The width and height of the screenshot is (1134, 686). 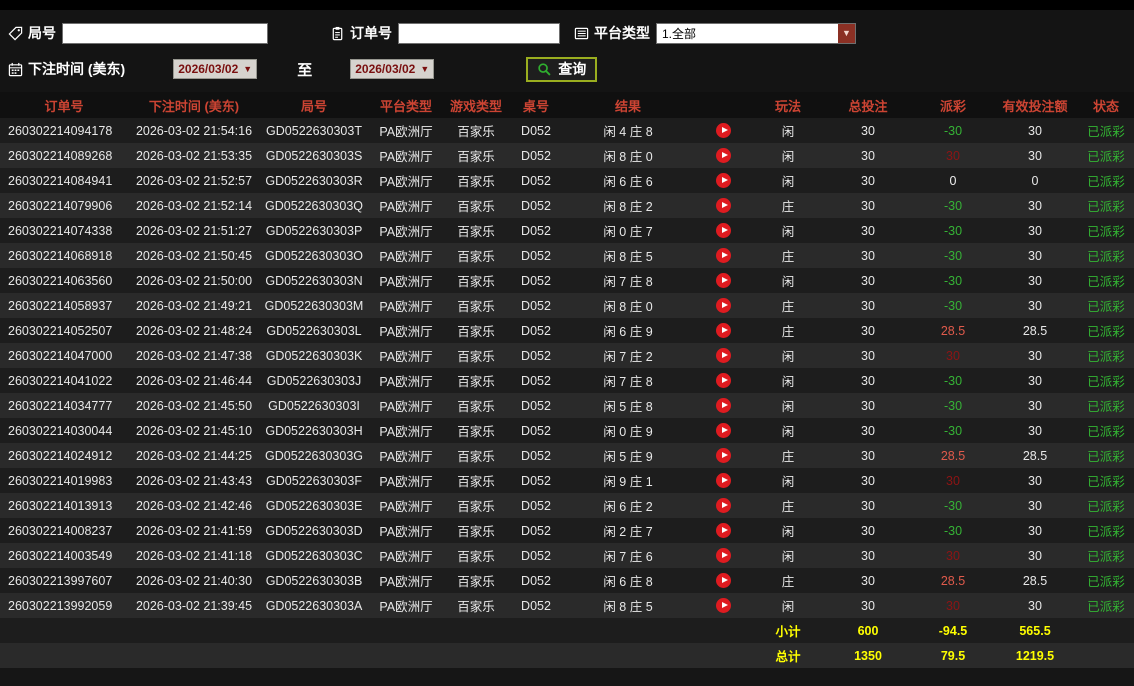 I want to click on cell-bet_time: 2026-03-02 21:49:21, so click(x=194, y=305).